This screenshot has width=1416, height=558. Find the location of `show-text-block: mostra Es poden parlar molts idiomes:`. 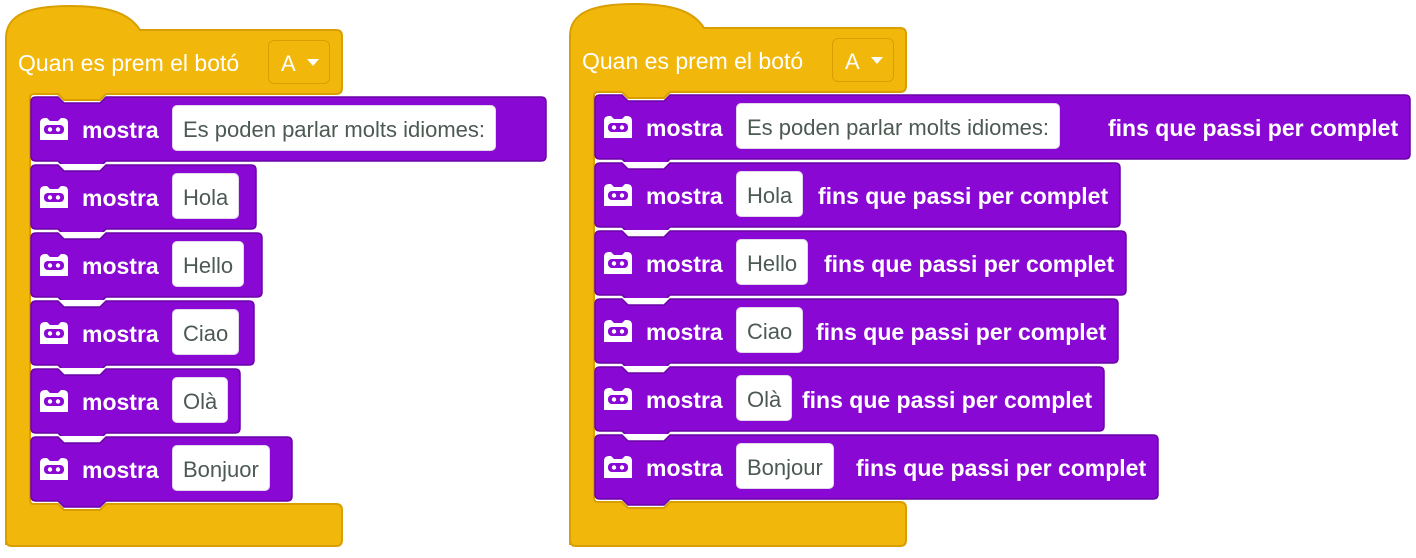

show-text-block: mostra Es poden parlar molts idiomes: is located at coordinates (289, 130).